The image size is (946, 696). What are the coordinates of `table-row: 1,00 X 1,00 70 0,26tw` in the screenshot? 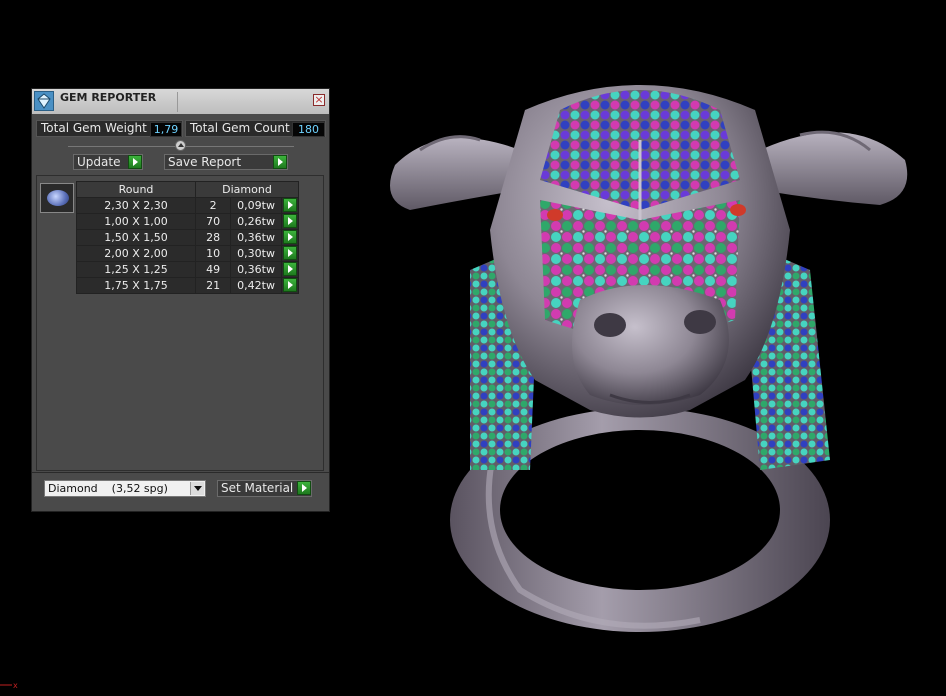 It's located at (188, 221).